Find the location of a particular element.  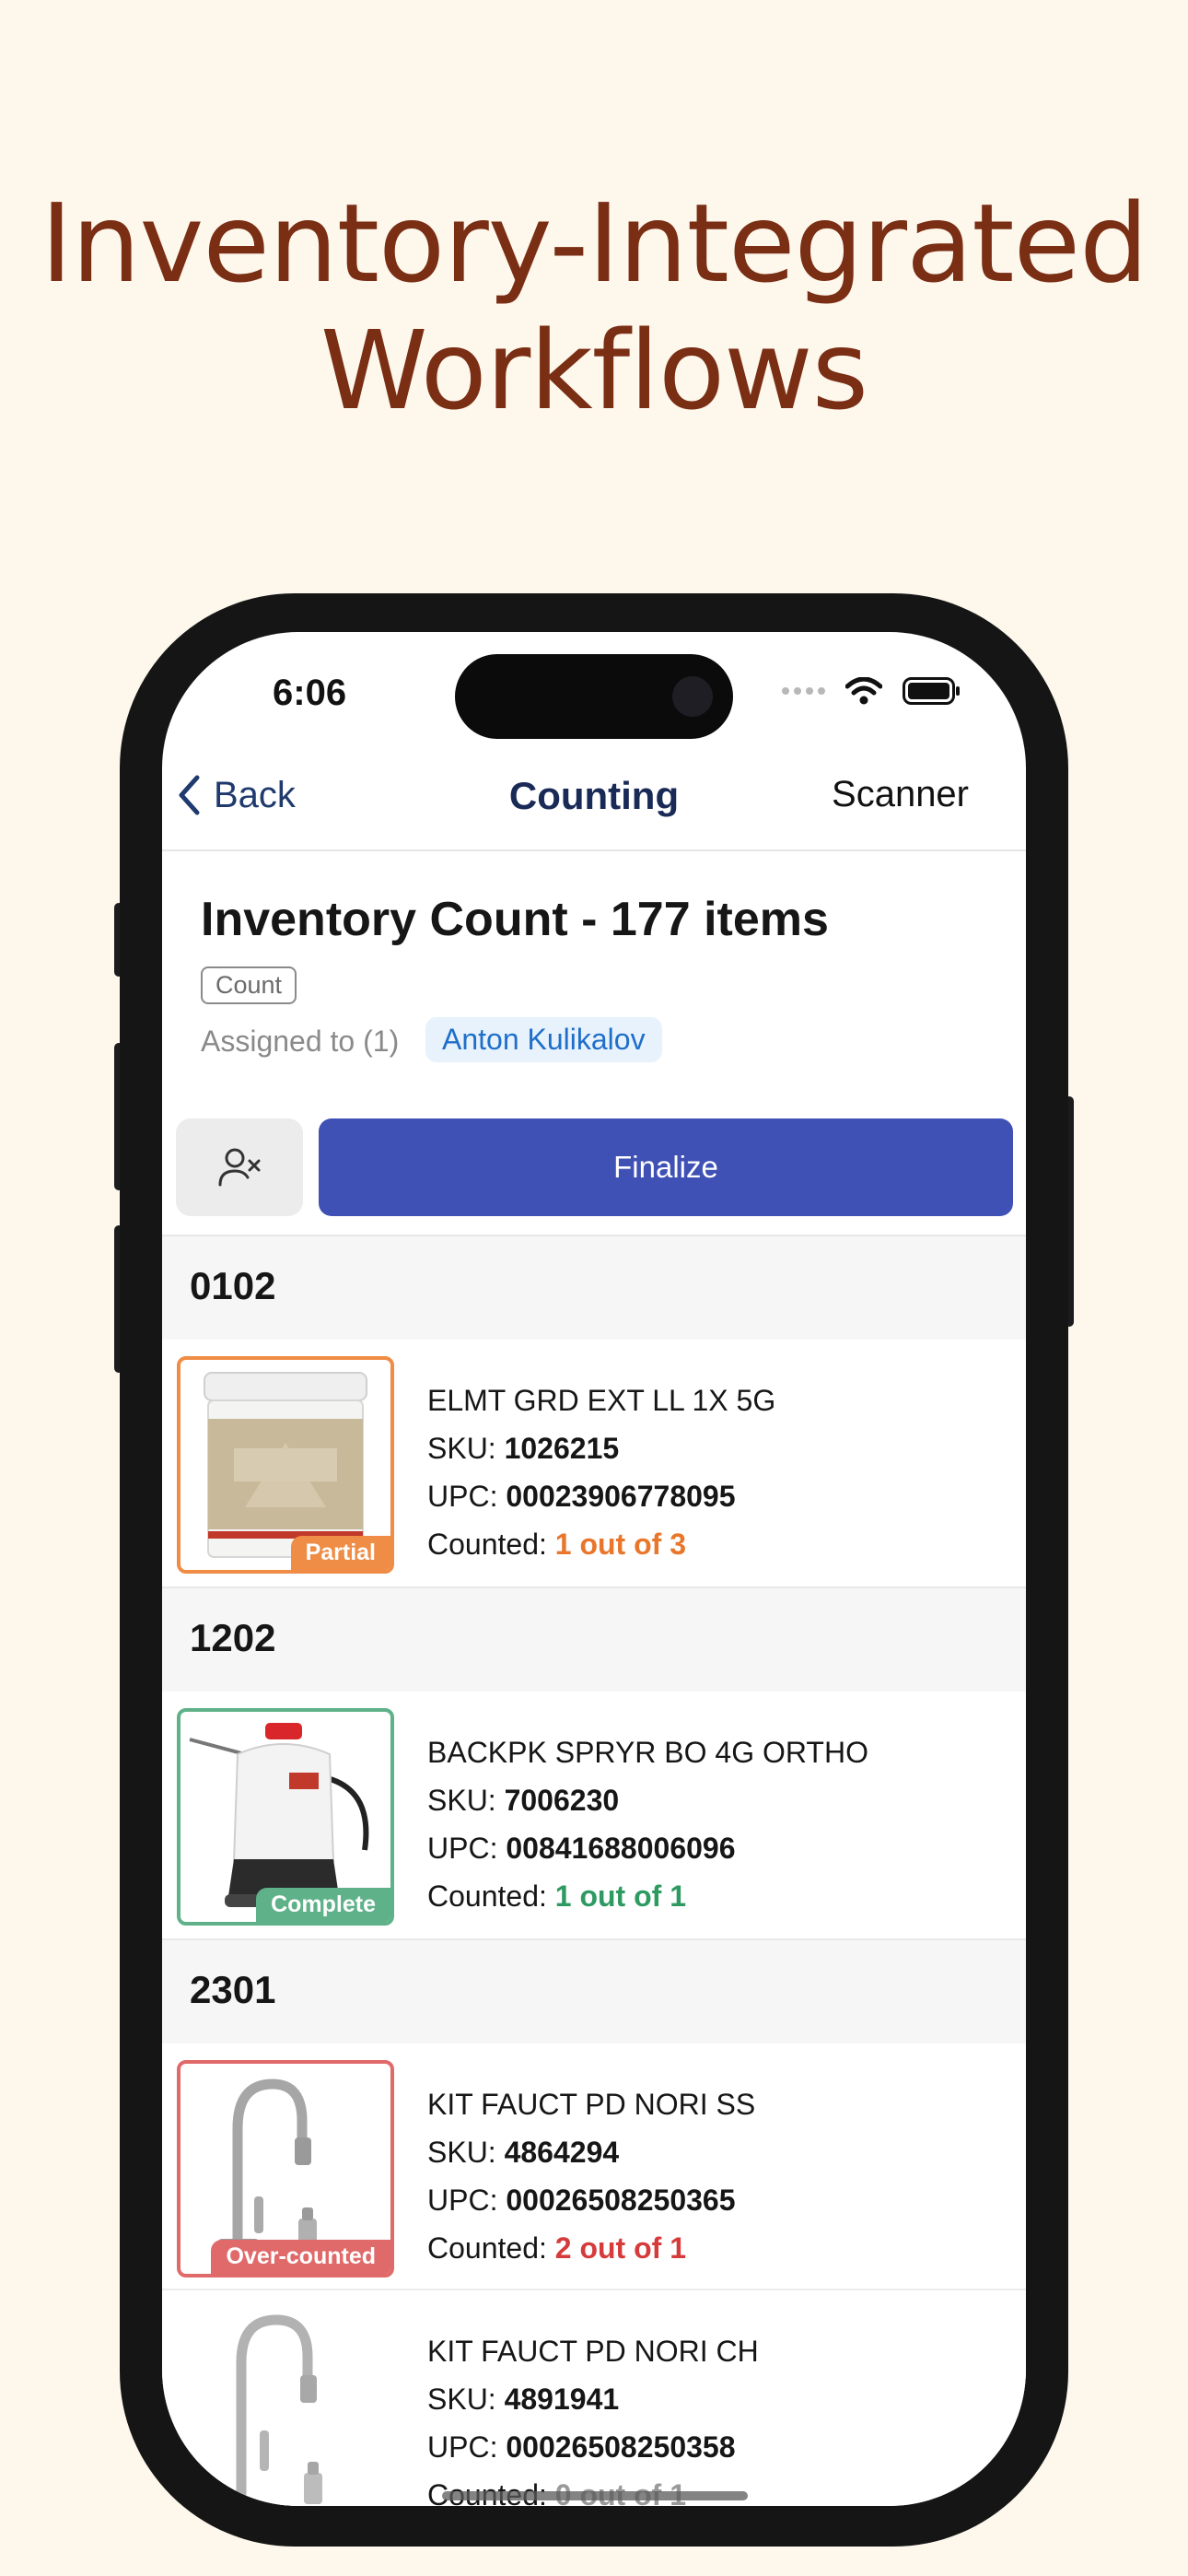

unassign-user-button is located at coordinates (239, 1167).